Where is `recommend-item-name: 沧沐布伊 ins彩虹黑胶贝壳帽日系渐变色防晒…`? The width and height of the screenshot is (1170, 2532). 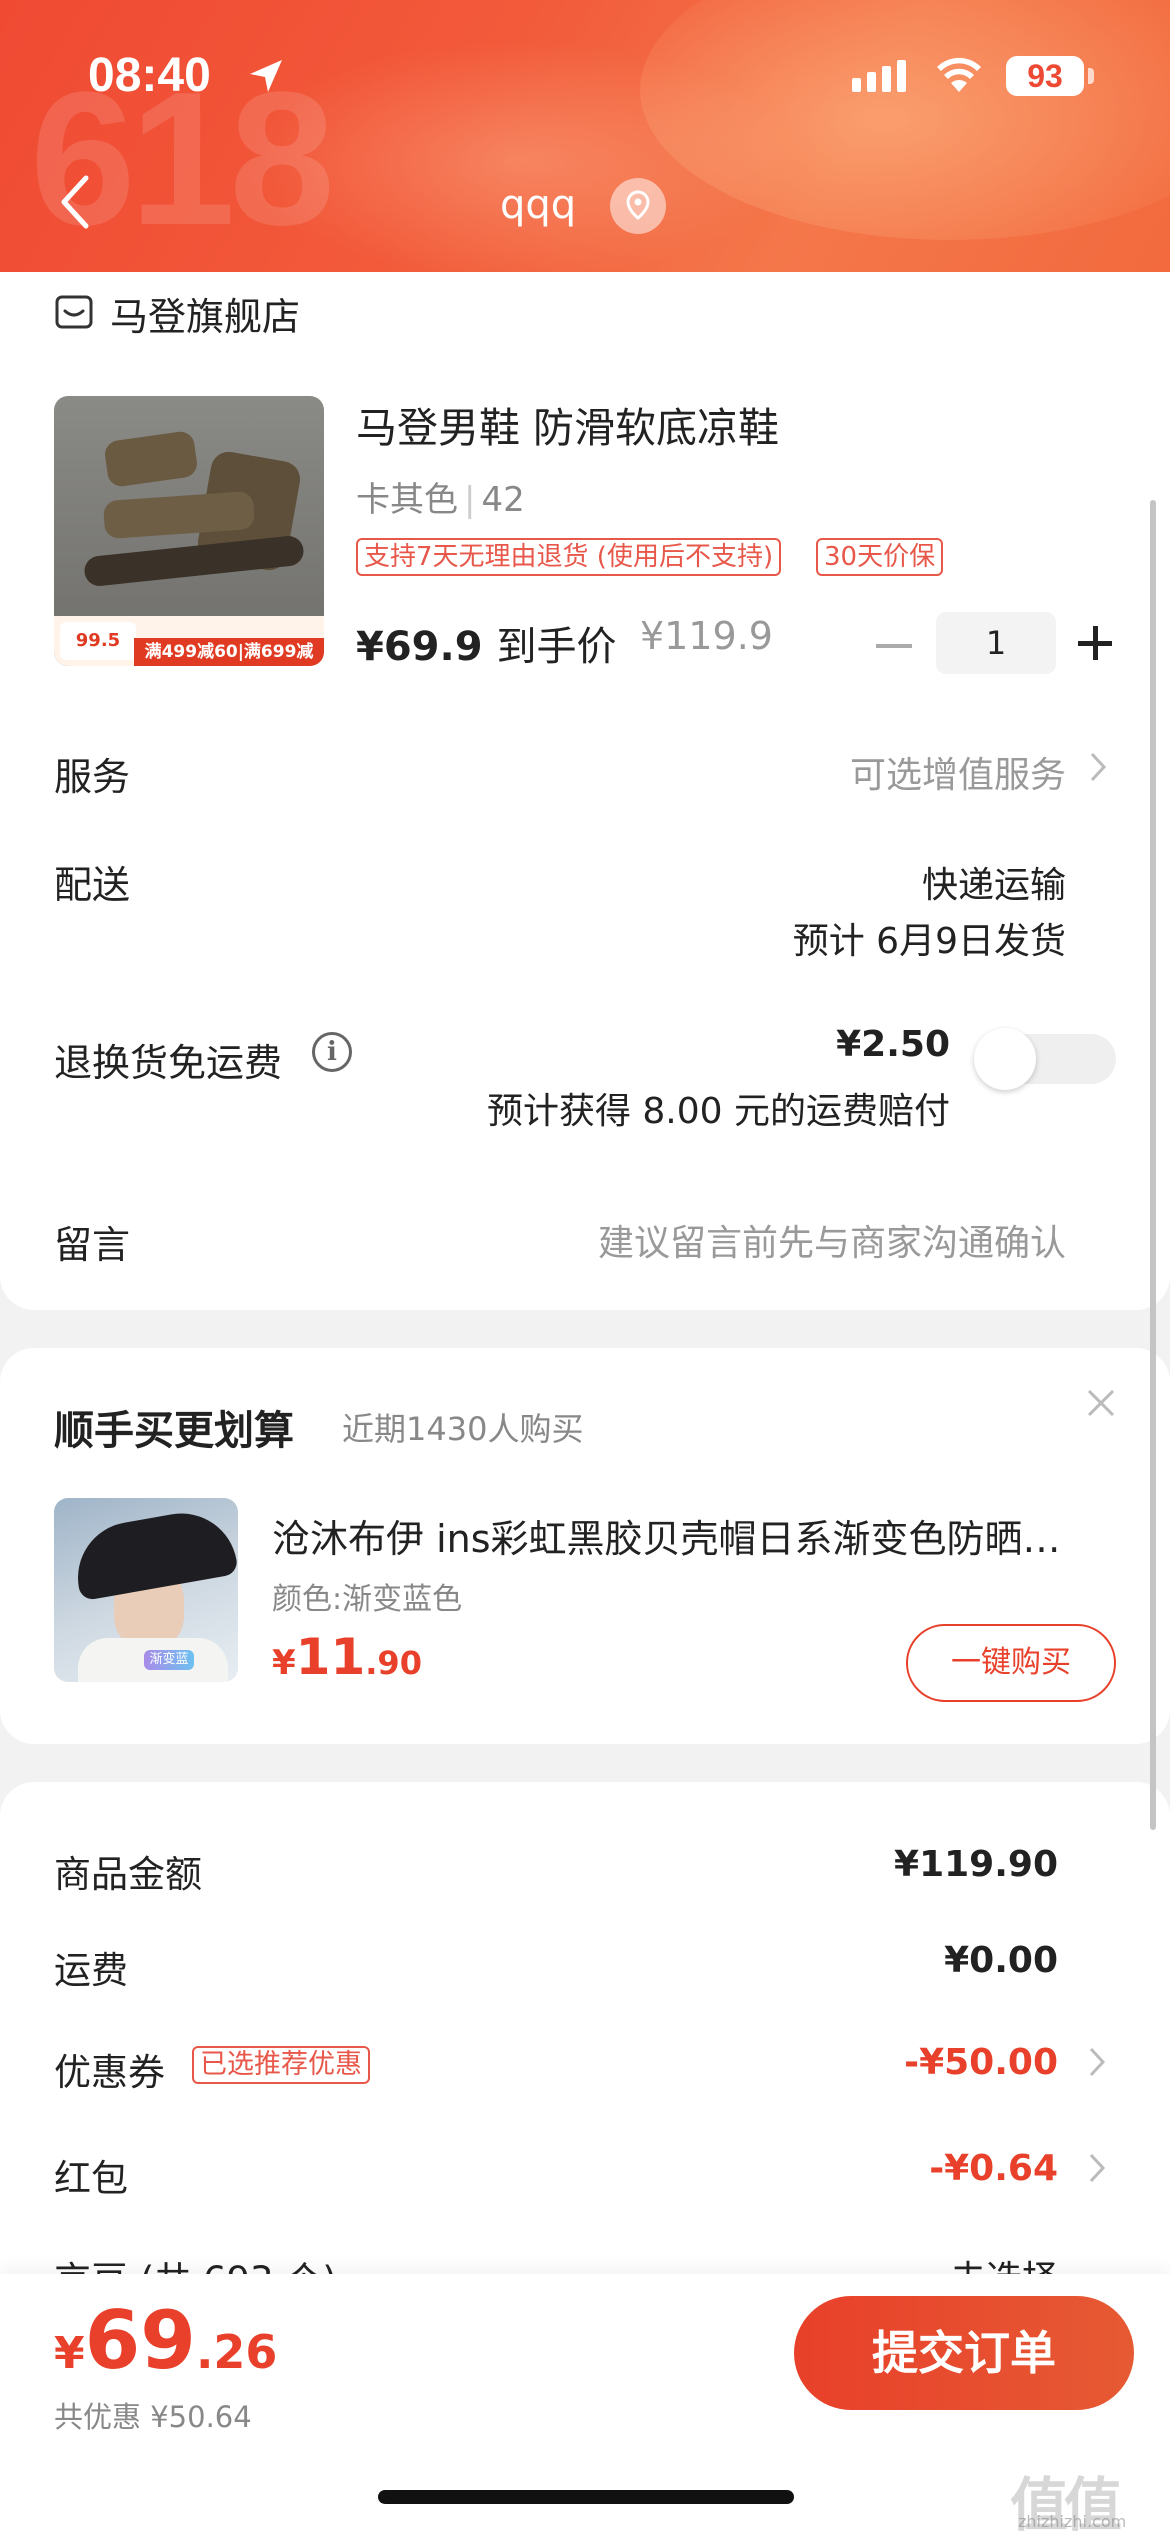 recommend-item-name: 沧沐布伊 ins彩虹黑胶贝壳帽日系渐变色防晒… is located at coordinates (692, 1535).